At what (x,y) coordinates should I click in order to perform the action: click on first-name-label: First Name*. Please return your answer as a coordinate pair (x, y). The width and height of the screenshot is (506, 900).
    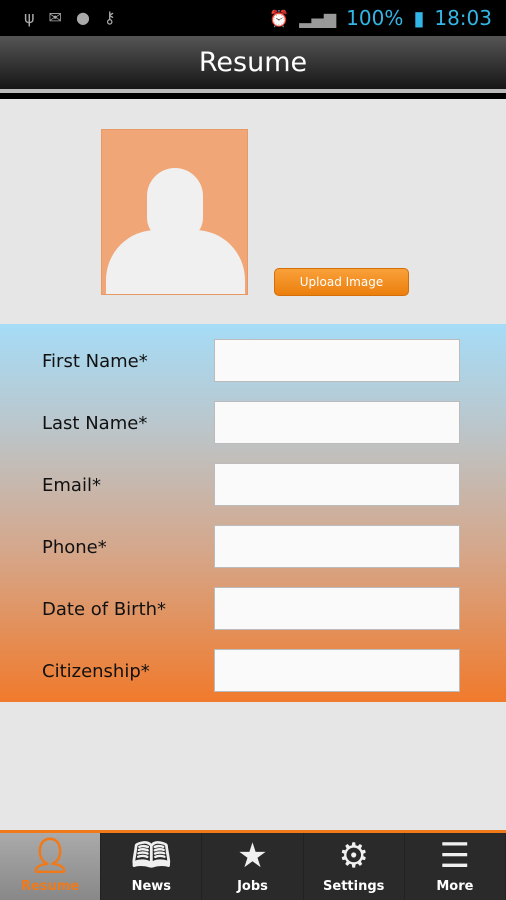
    Looking at the image, I should click on (95, 361).